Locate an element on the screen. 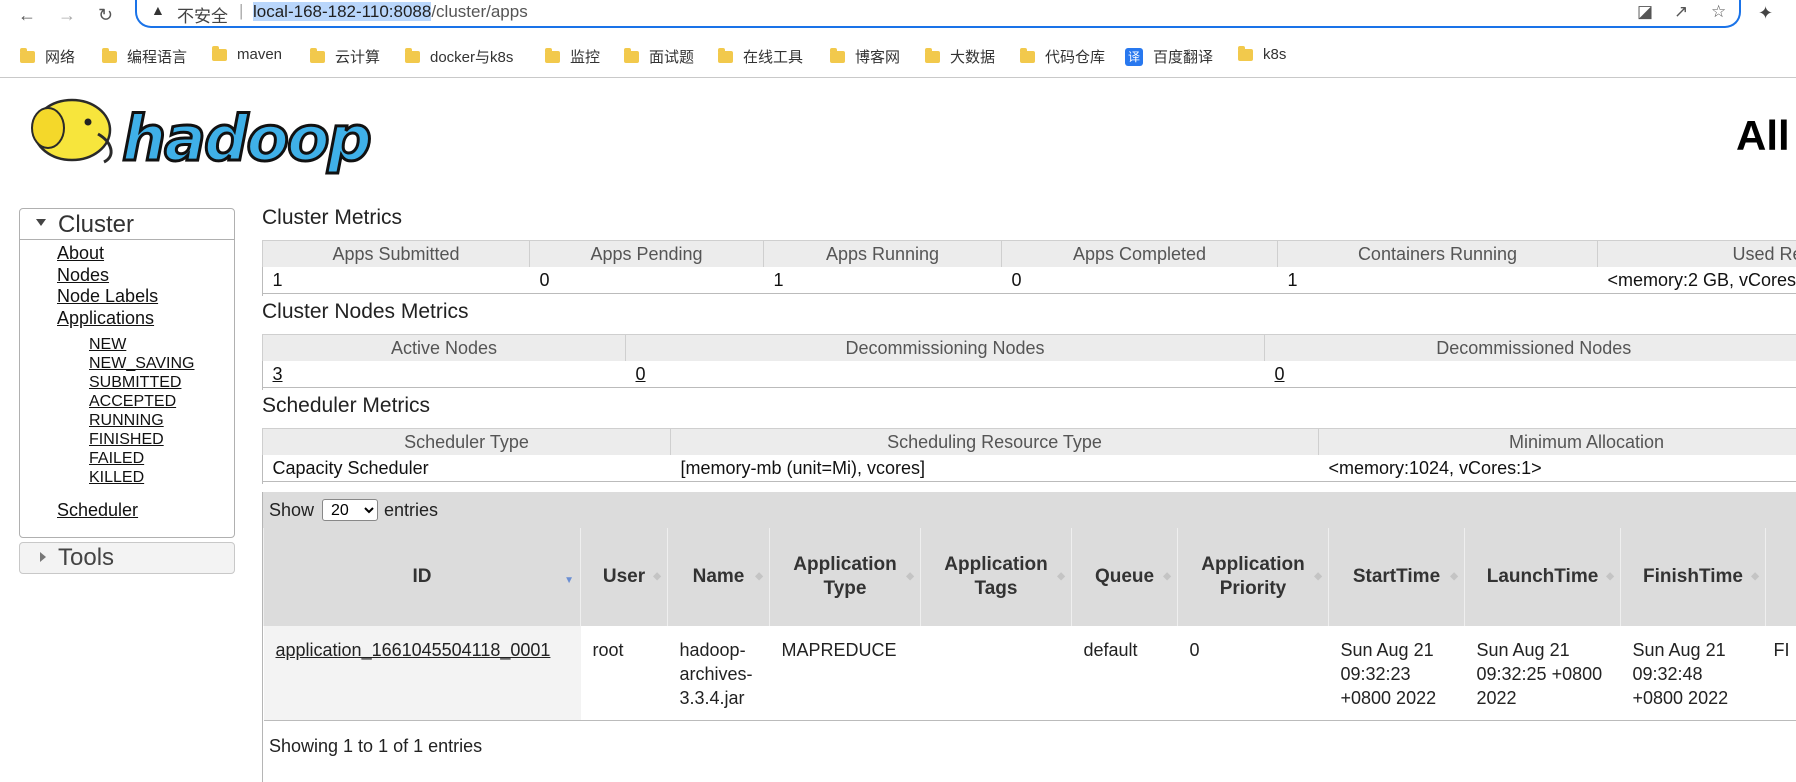  bookmark-folder: 大数据 is located at coordinates (960, 56).